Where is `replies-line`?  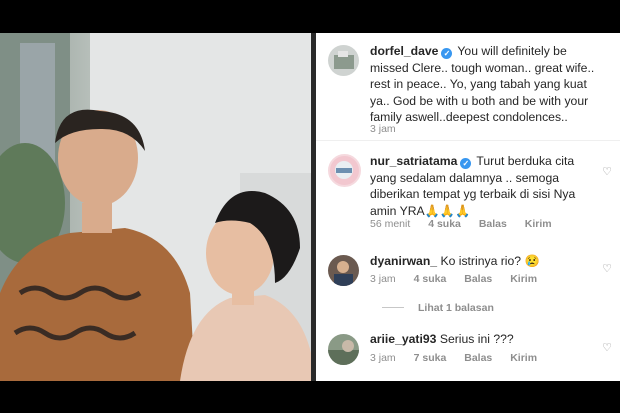 replies-line is located at coordinates (393, 307).